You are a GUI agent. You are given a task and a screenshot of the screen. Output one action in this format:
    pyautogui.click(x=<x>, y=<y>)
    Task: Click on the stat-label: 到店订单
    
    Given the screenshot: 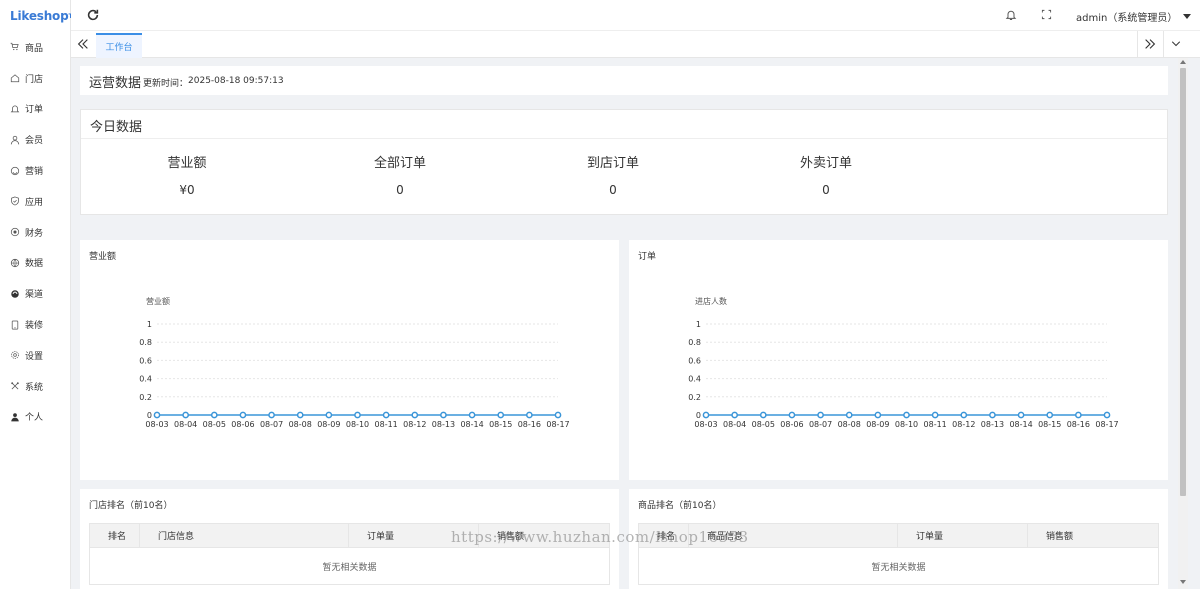 What is the action you would take?
    pyautogui.click(x=612, y=163)
    